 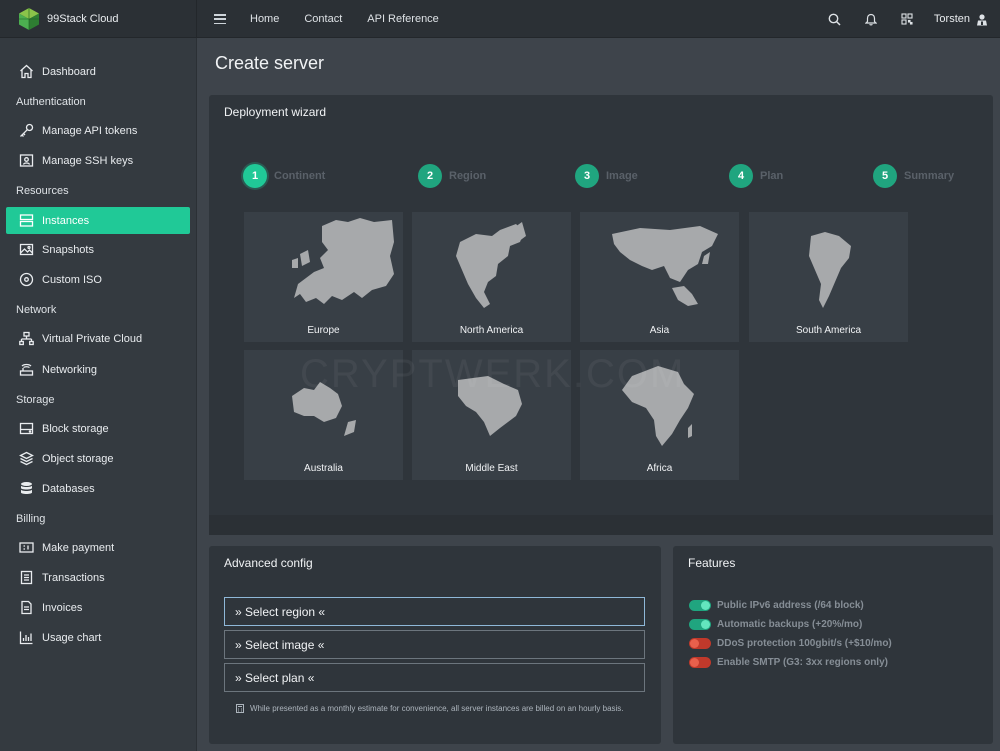 I want to click on card-title: Deployment wizard, so click(x=275, y=112).